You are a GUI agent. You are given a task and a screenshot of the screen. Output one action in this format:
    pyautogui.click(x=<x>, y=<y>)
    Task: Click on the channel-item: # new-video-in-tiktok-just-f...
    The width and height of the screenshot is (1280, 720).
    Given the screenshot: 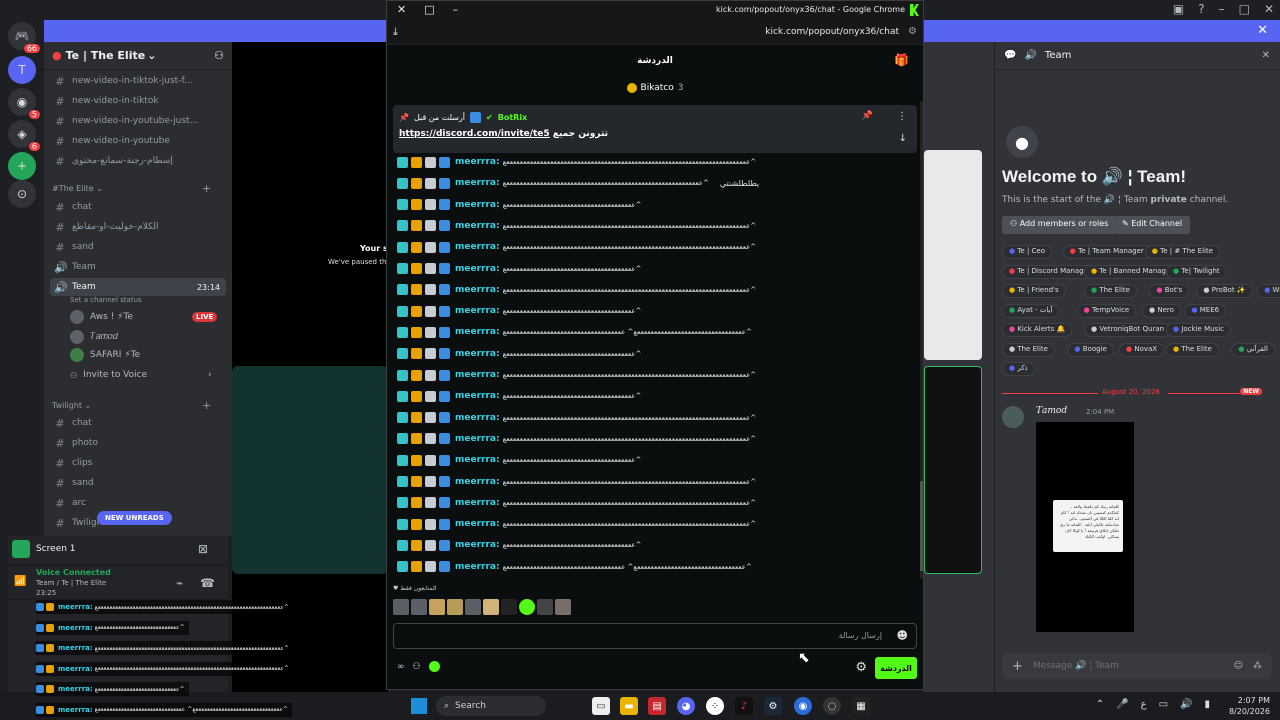 What is the action you would take?
    pyautogui.click(x=138, y=81)
    